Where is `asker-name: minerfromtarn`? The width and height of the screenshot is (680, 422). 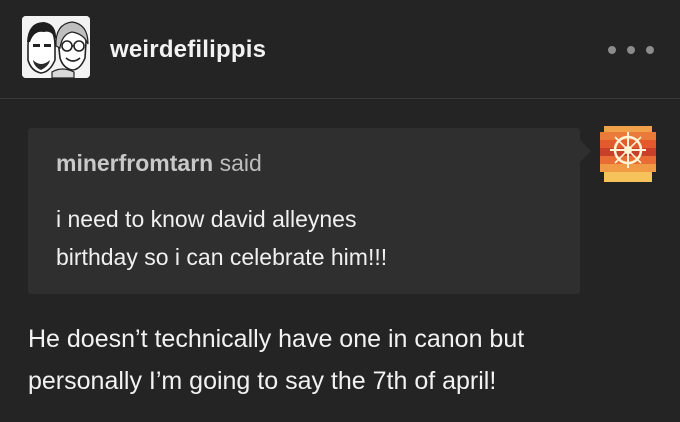 asker-name: minerfromtarn is located at coordinates (134, 163).